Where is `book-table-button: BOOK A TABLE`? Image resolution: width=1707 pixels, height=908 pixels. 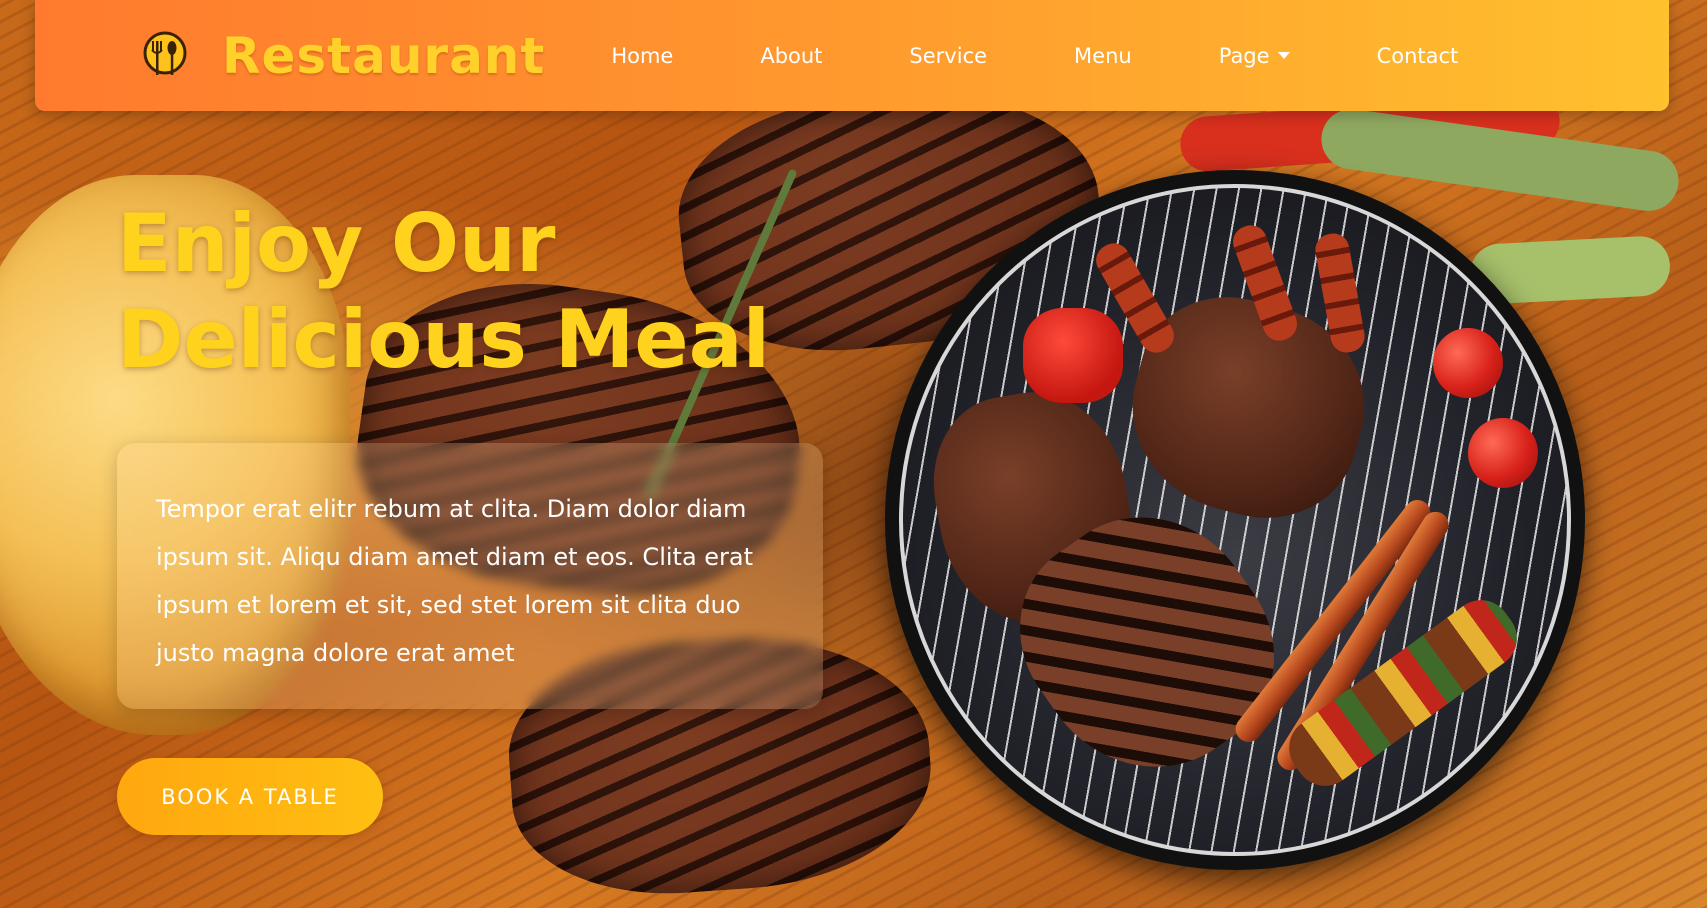
book-table-button: BOOK A TABLE is located at coordinates (250, 796).